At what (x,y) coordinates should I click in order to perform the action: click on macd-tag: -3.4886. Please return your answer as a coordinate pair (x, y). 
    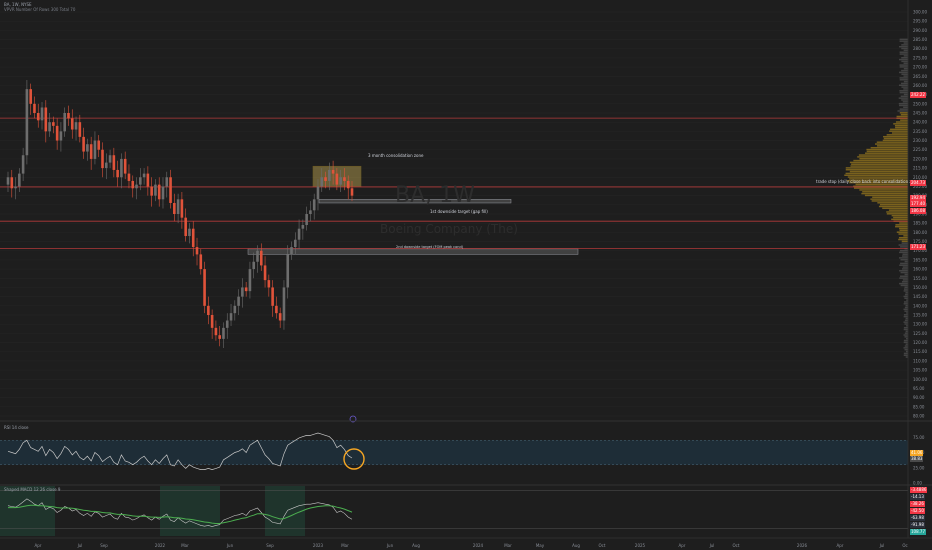
    Looking at the image, I should click on (919, 490).